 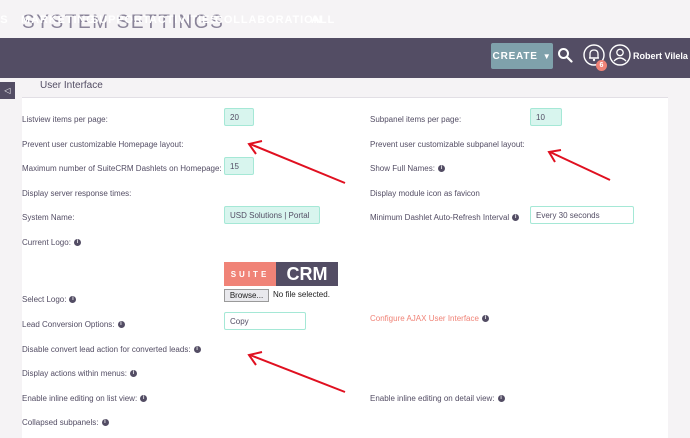 I want to click on create-button-label: CREATE, so click(x=515, y=56).